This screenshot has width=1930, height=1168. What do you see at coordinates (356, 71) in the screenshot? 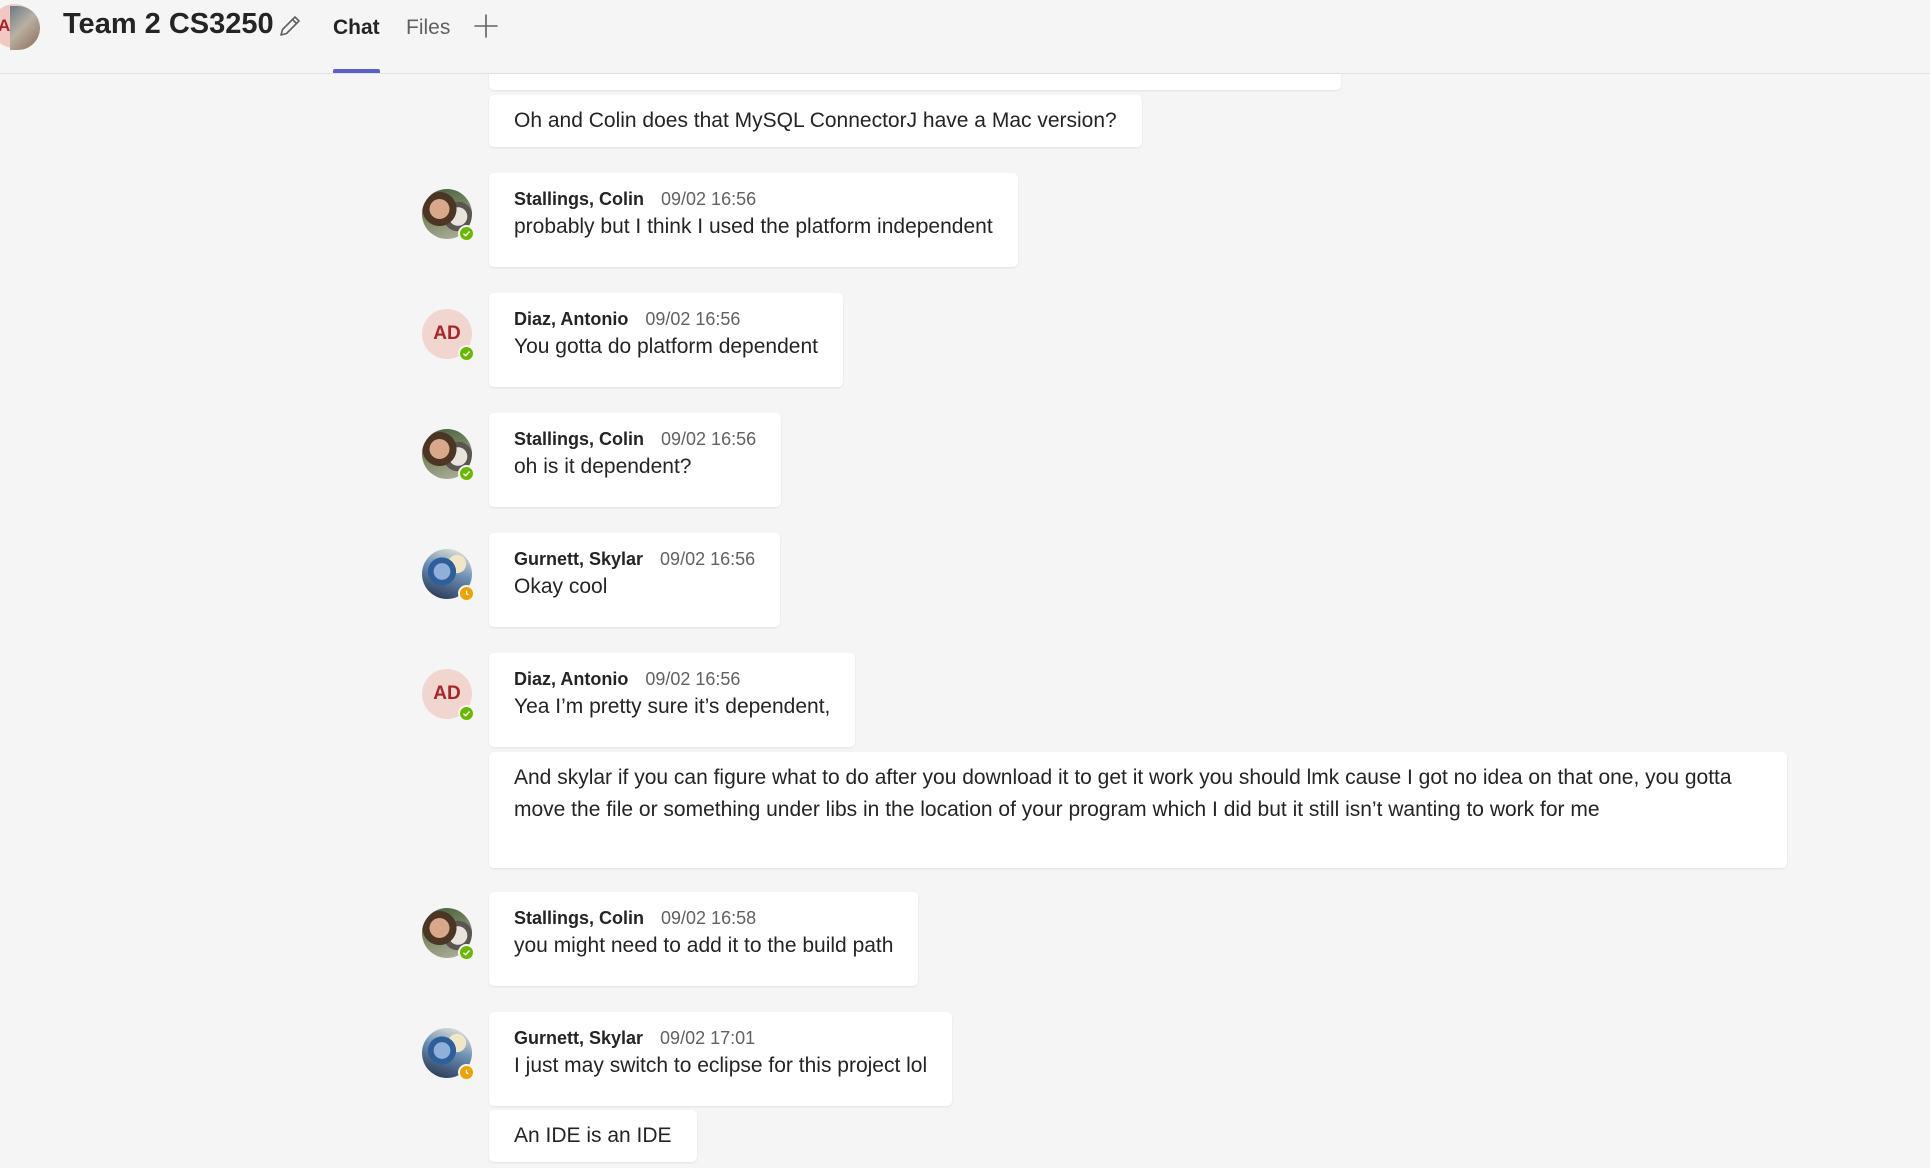
I see `active-tab-indicator` at bounding box center [356, 71].